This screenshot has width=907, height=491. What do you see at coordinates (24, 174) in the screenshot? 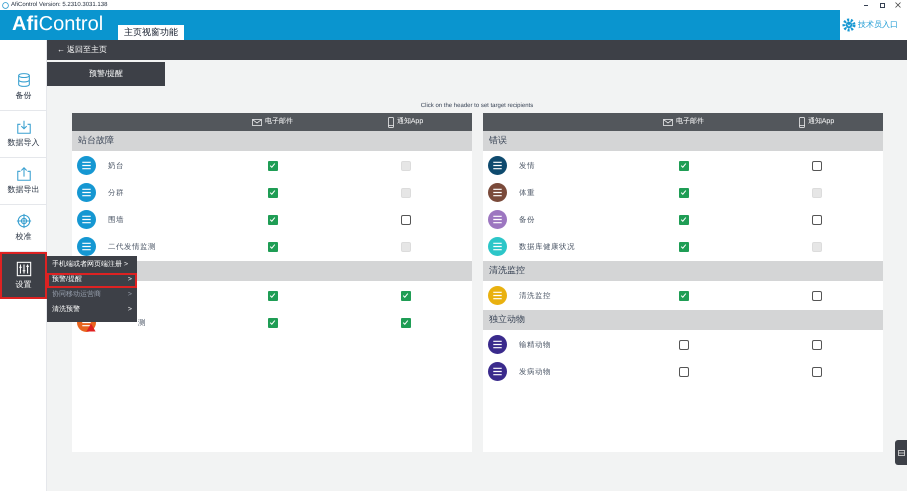
I see `export-icon` at bounding box center [24, 174].